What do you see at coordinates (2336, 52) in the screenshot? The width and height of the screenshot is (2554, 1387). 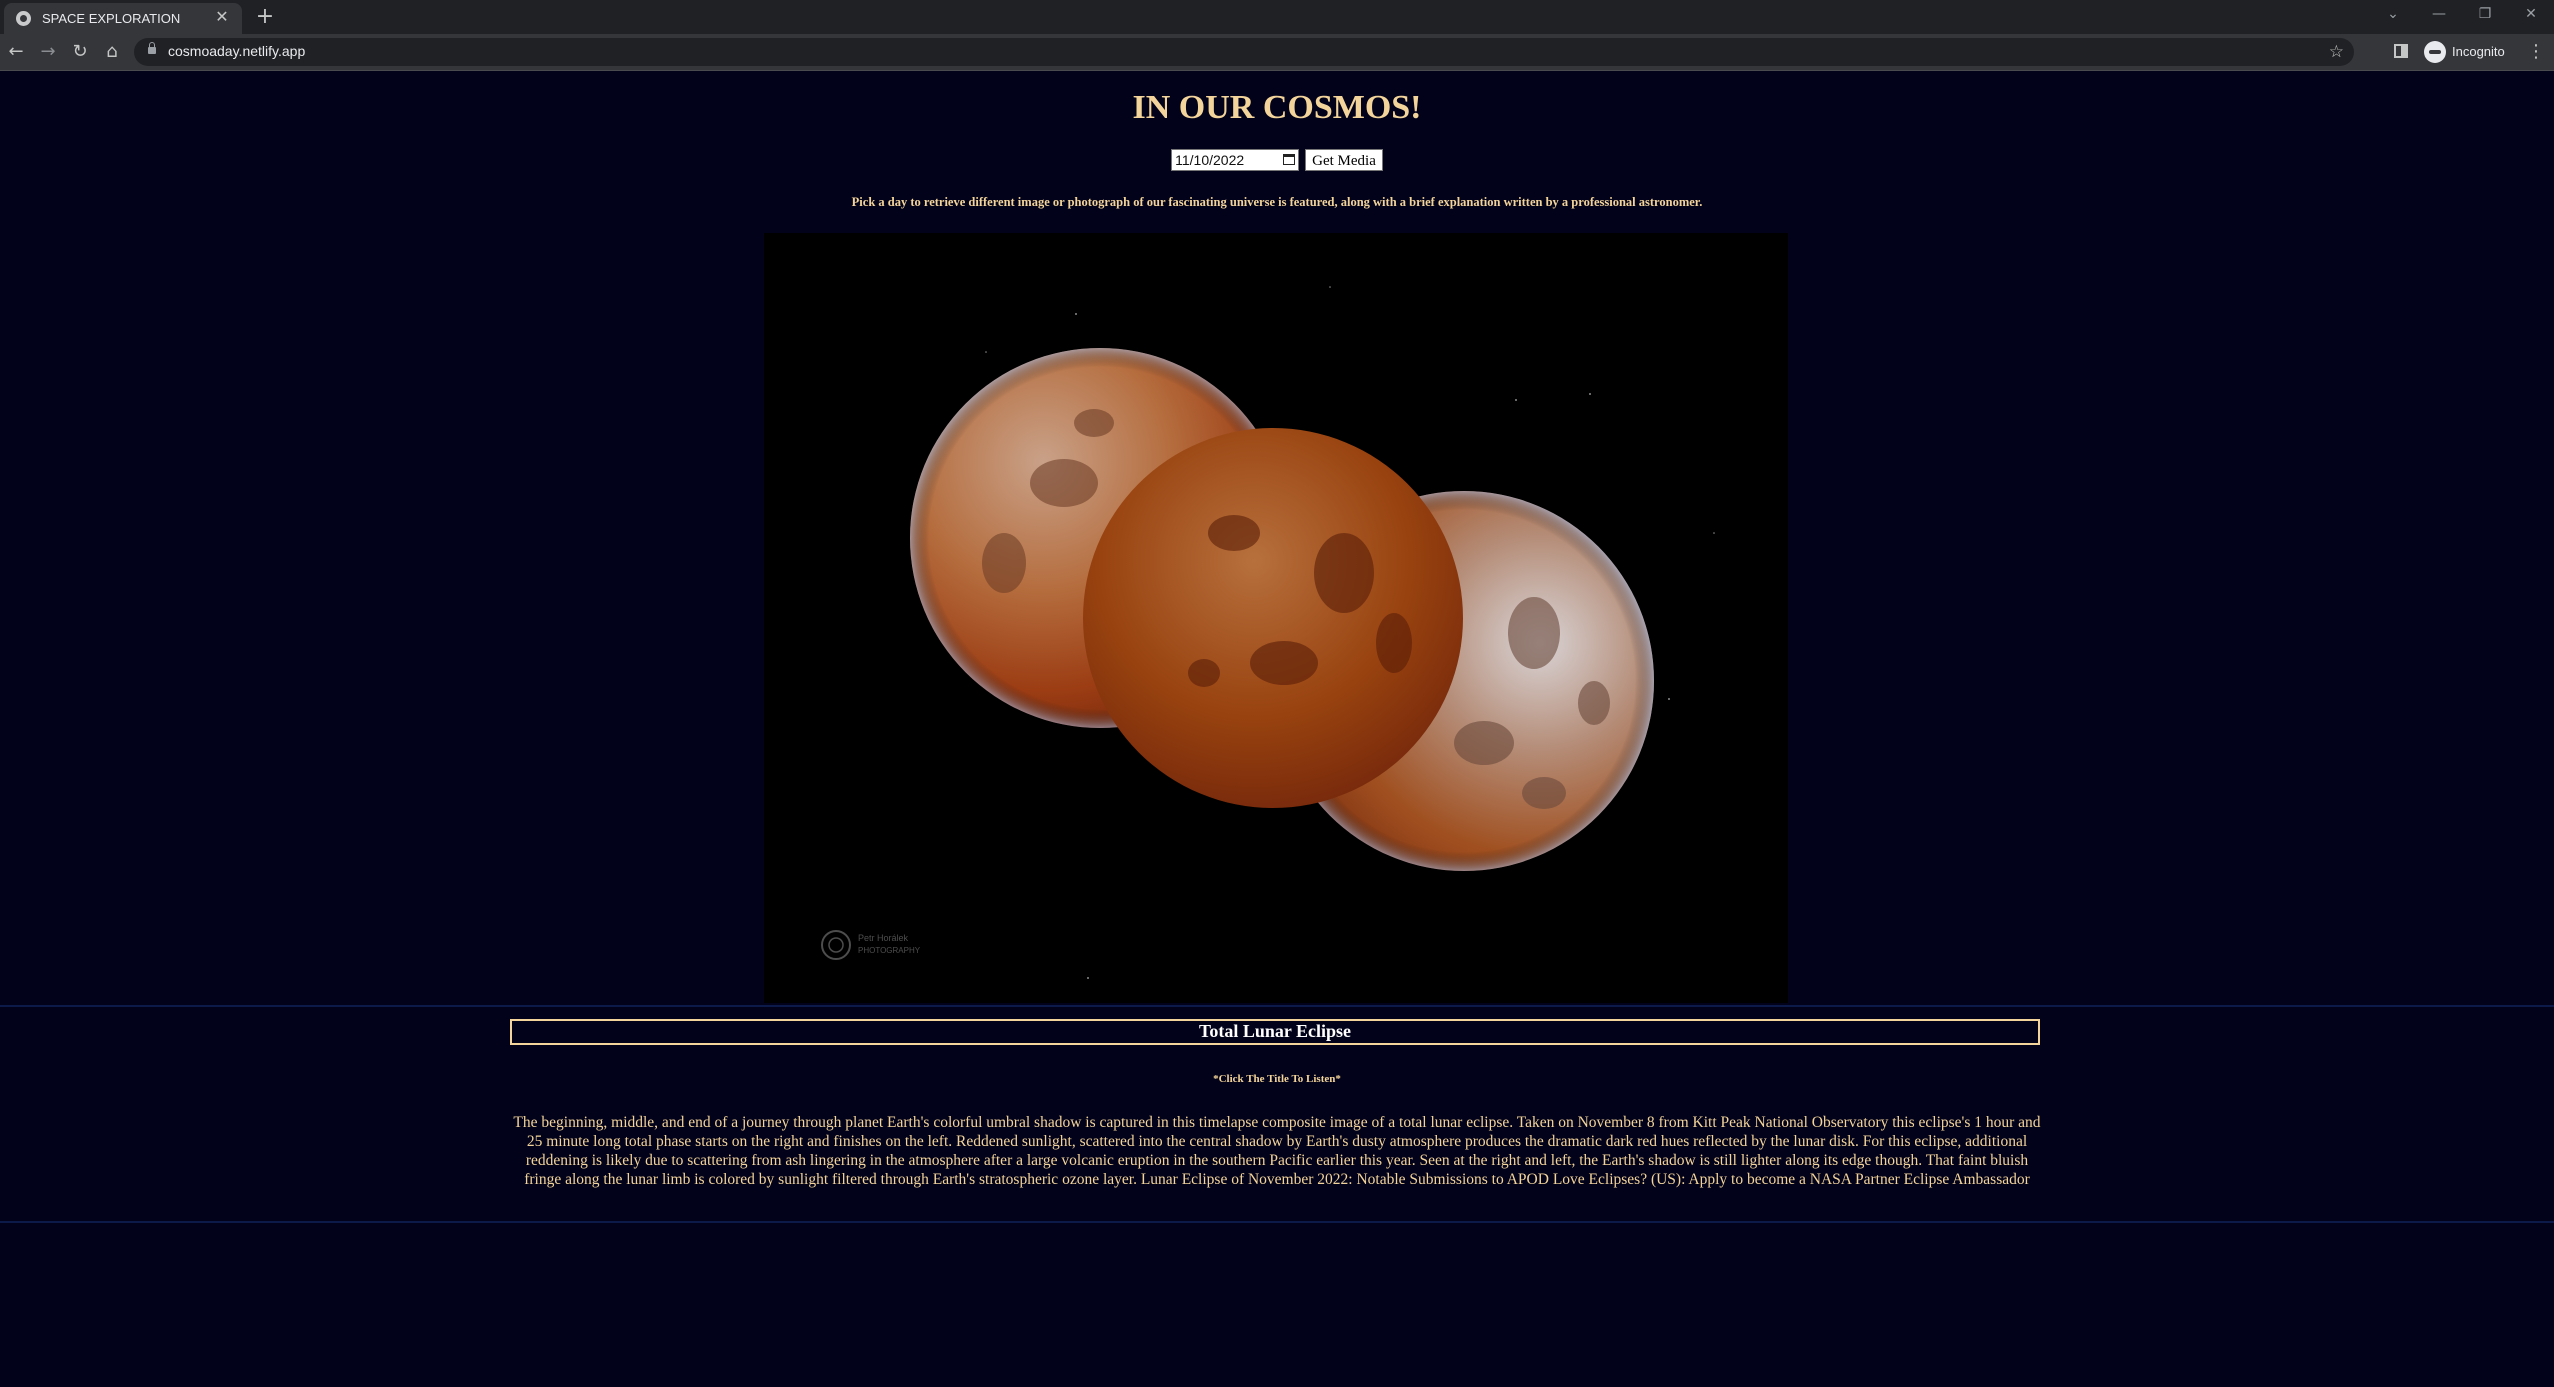 I see `bookmark-star-icon: ☆` at bounding box center [2336, 52].